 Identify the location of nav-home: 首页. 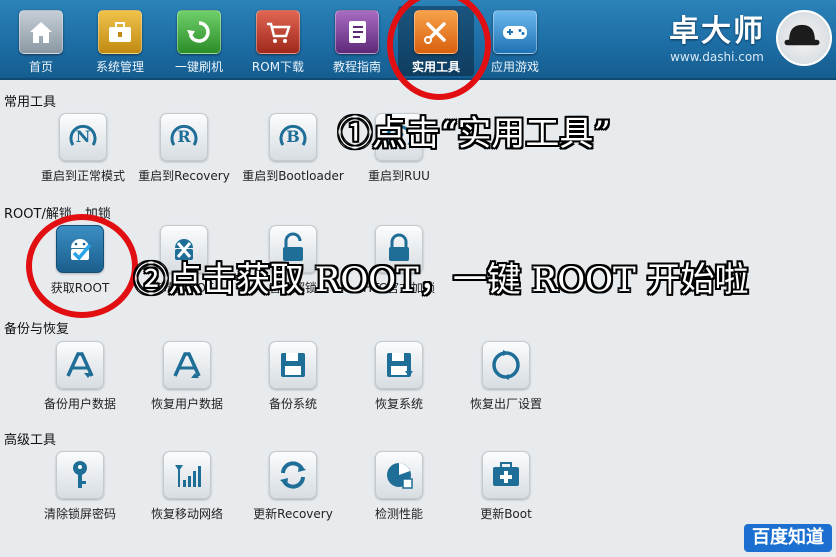
(41, 41).